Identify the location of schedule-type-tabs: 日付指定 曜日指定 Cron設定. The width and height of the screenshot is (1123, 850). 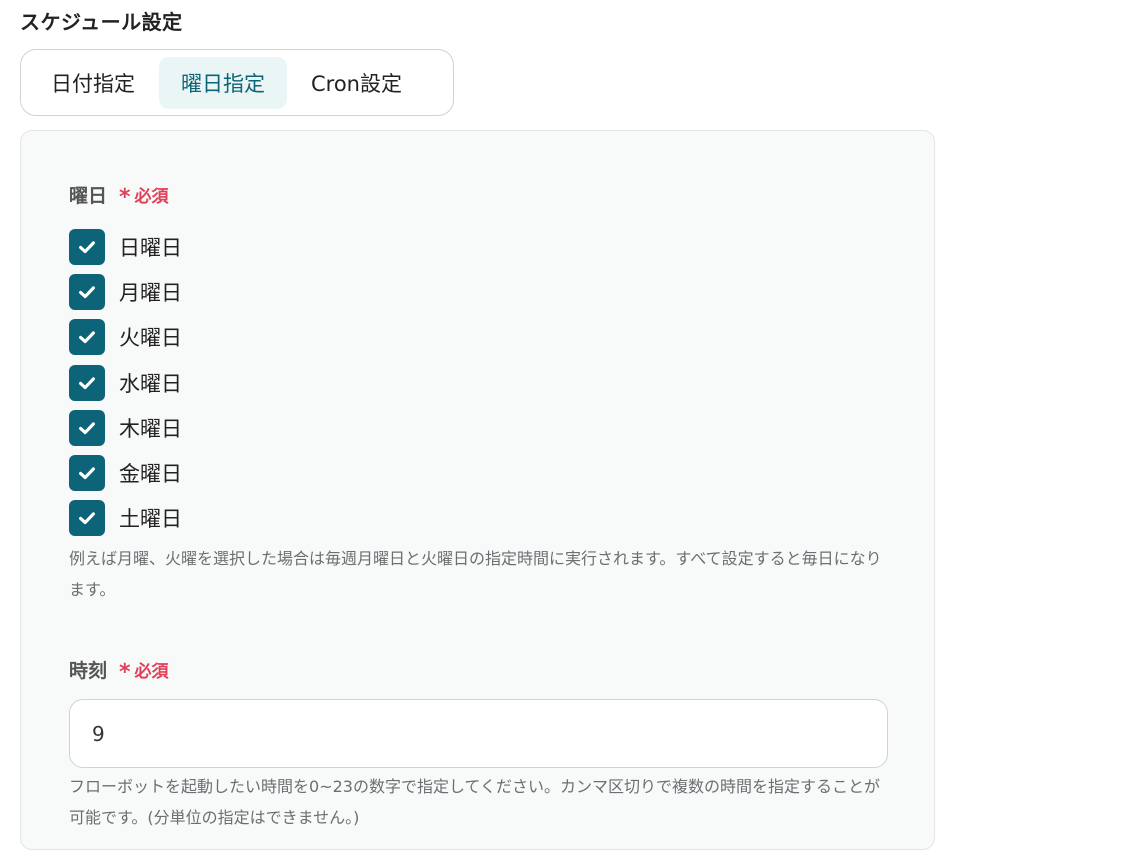
(237, 82).